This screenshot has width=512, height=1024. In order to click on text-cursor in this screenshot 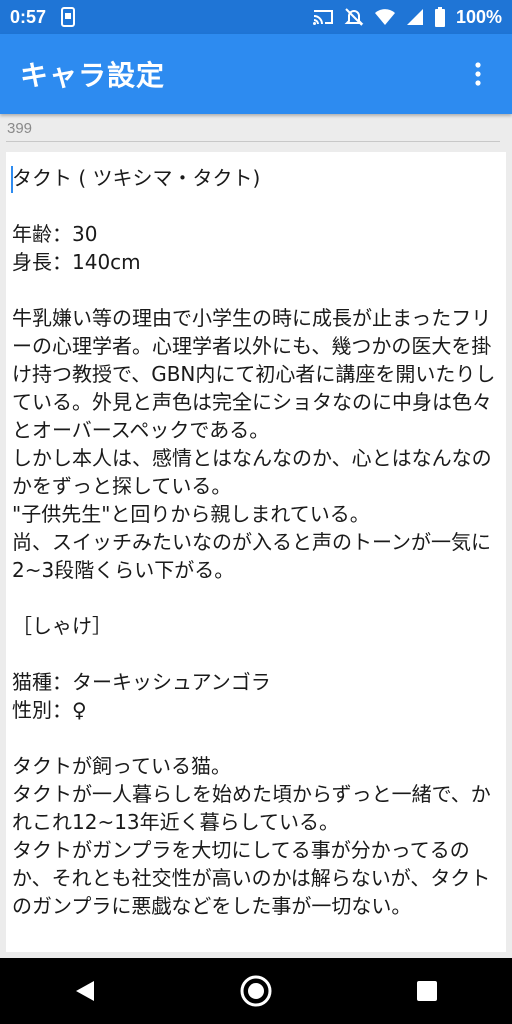, I will do `click(12, 179)`.